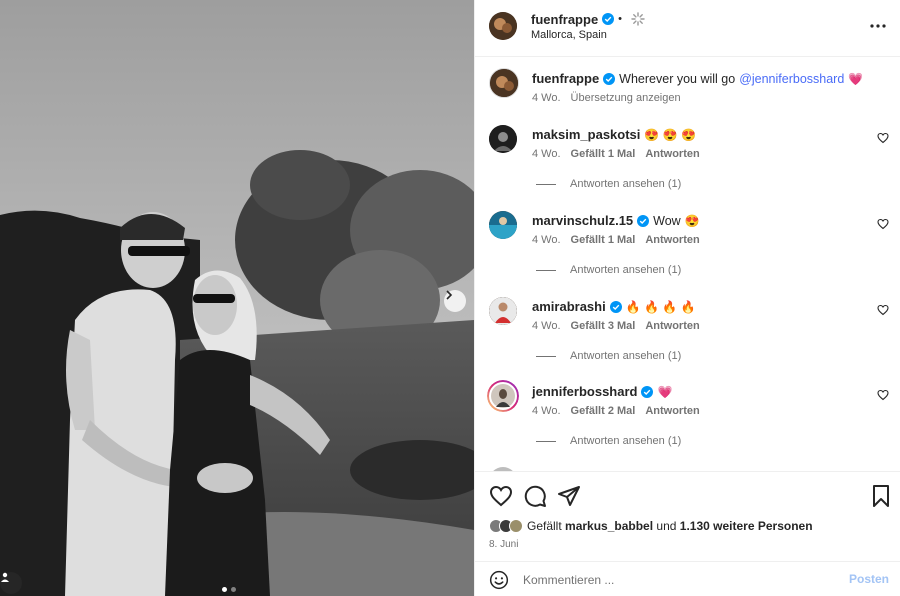 The height and width of the screenshot is (596, 900). Describe the element at coordinates (503, 544) in the screenshot. I see `post-date: 8. Juni` at that location.